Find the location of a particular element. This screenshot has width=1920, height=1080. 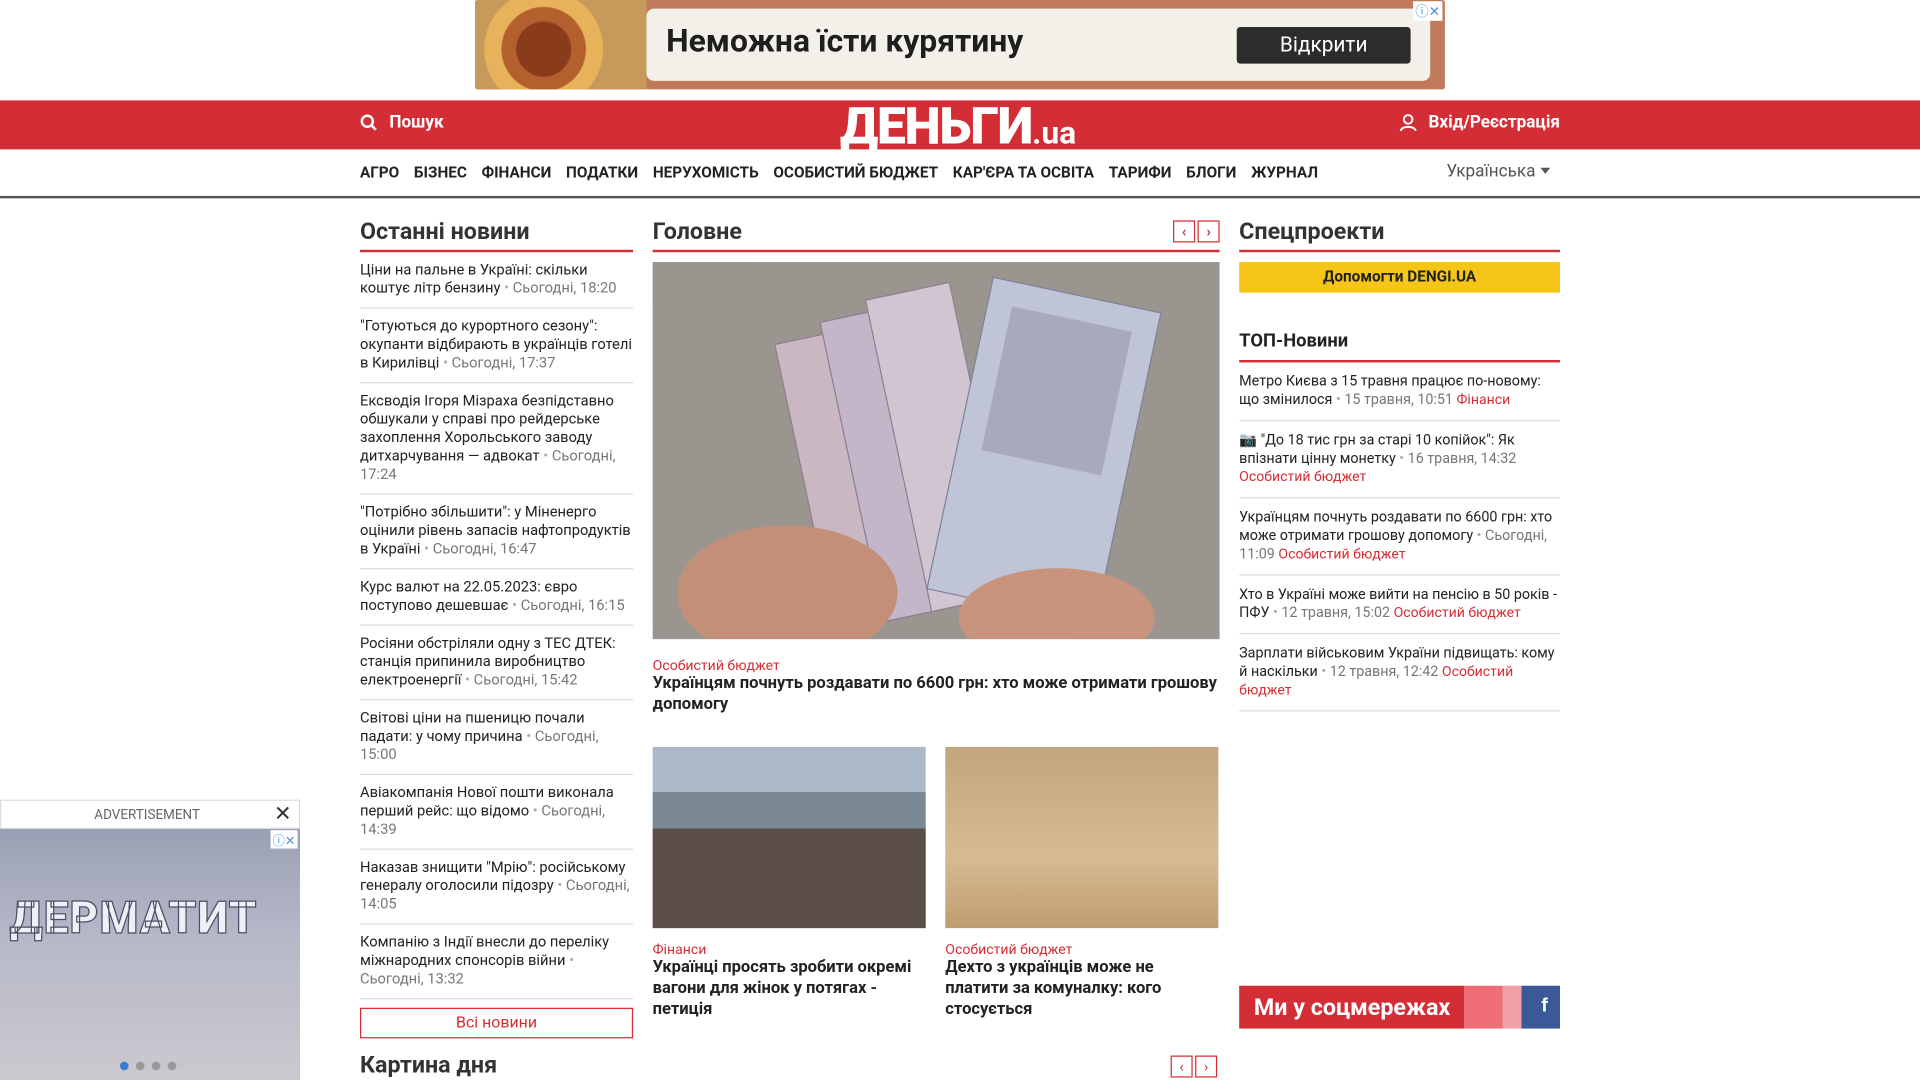

nav-item-blogs: БЛОГИ is located at coordinates (1211, 173).